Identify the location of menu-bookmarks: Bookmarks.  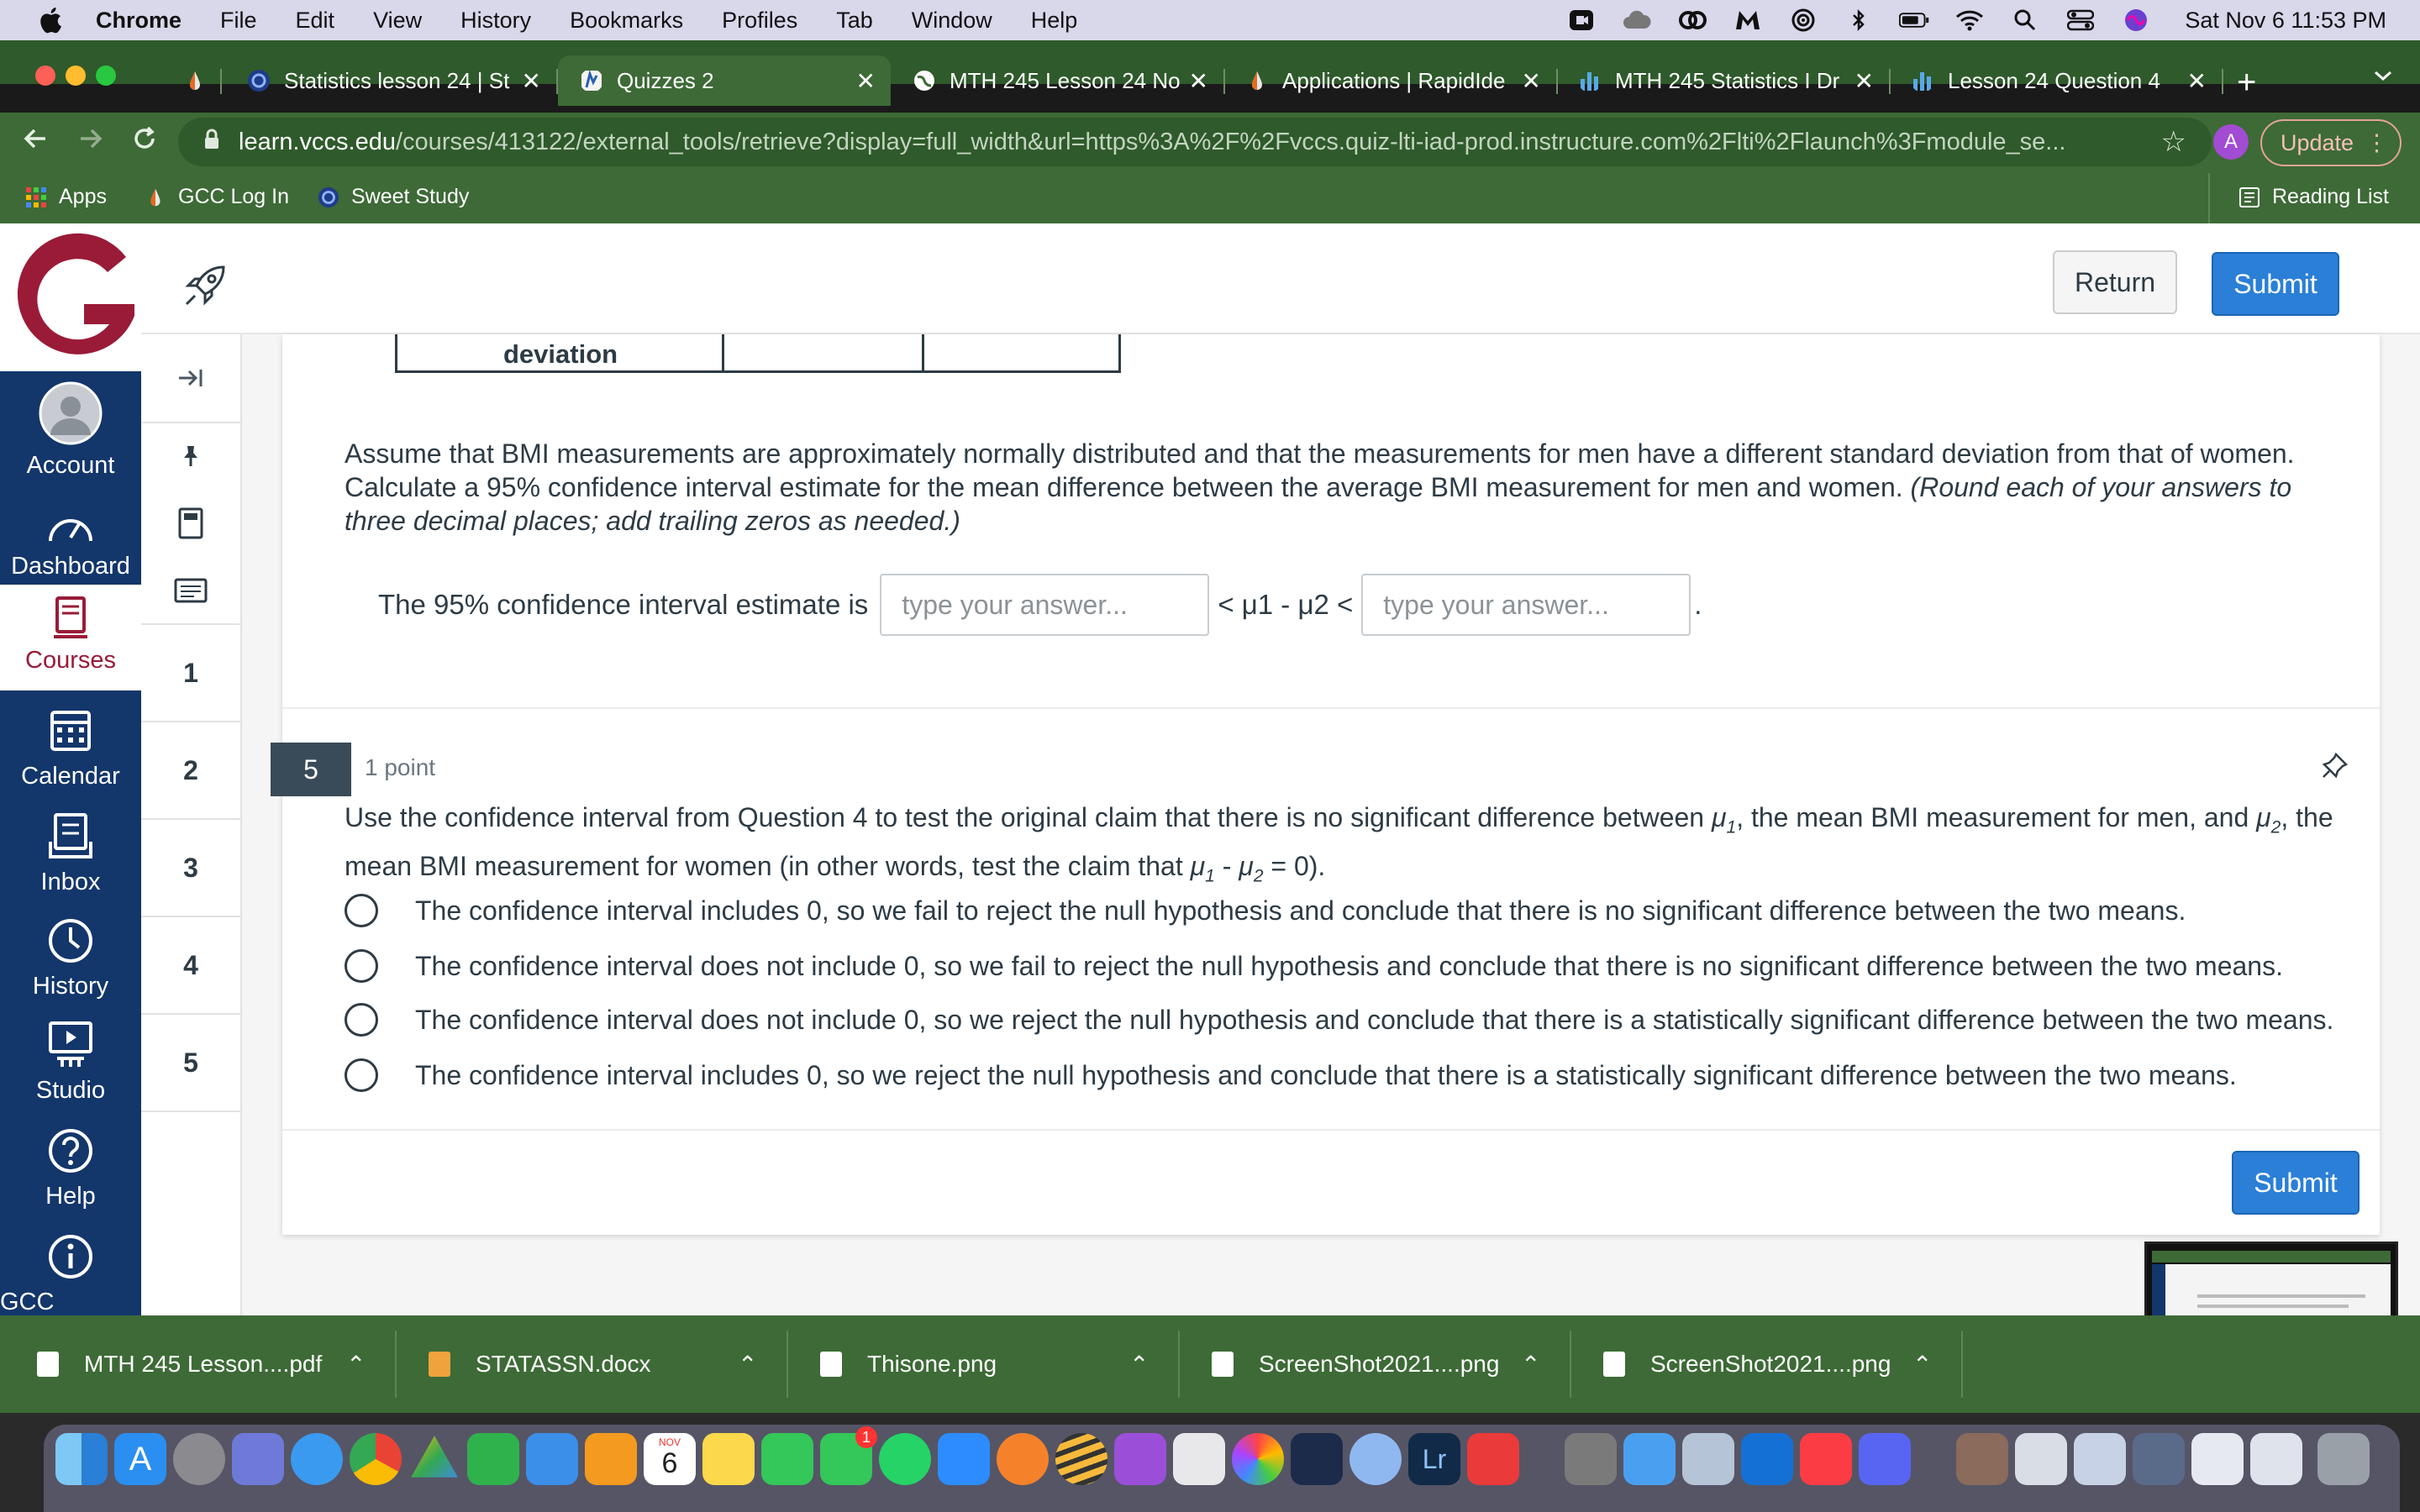
(627, 21).